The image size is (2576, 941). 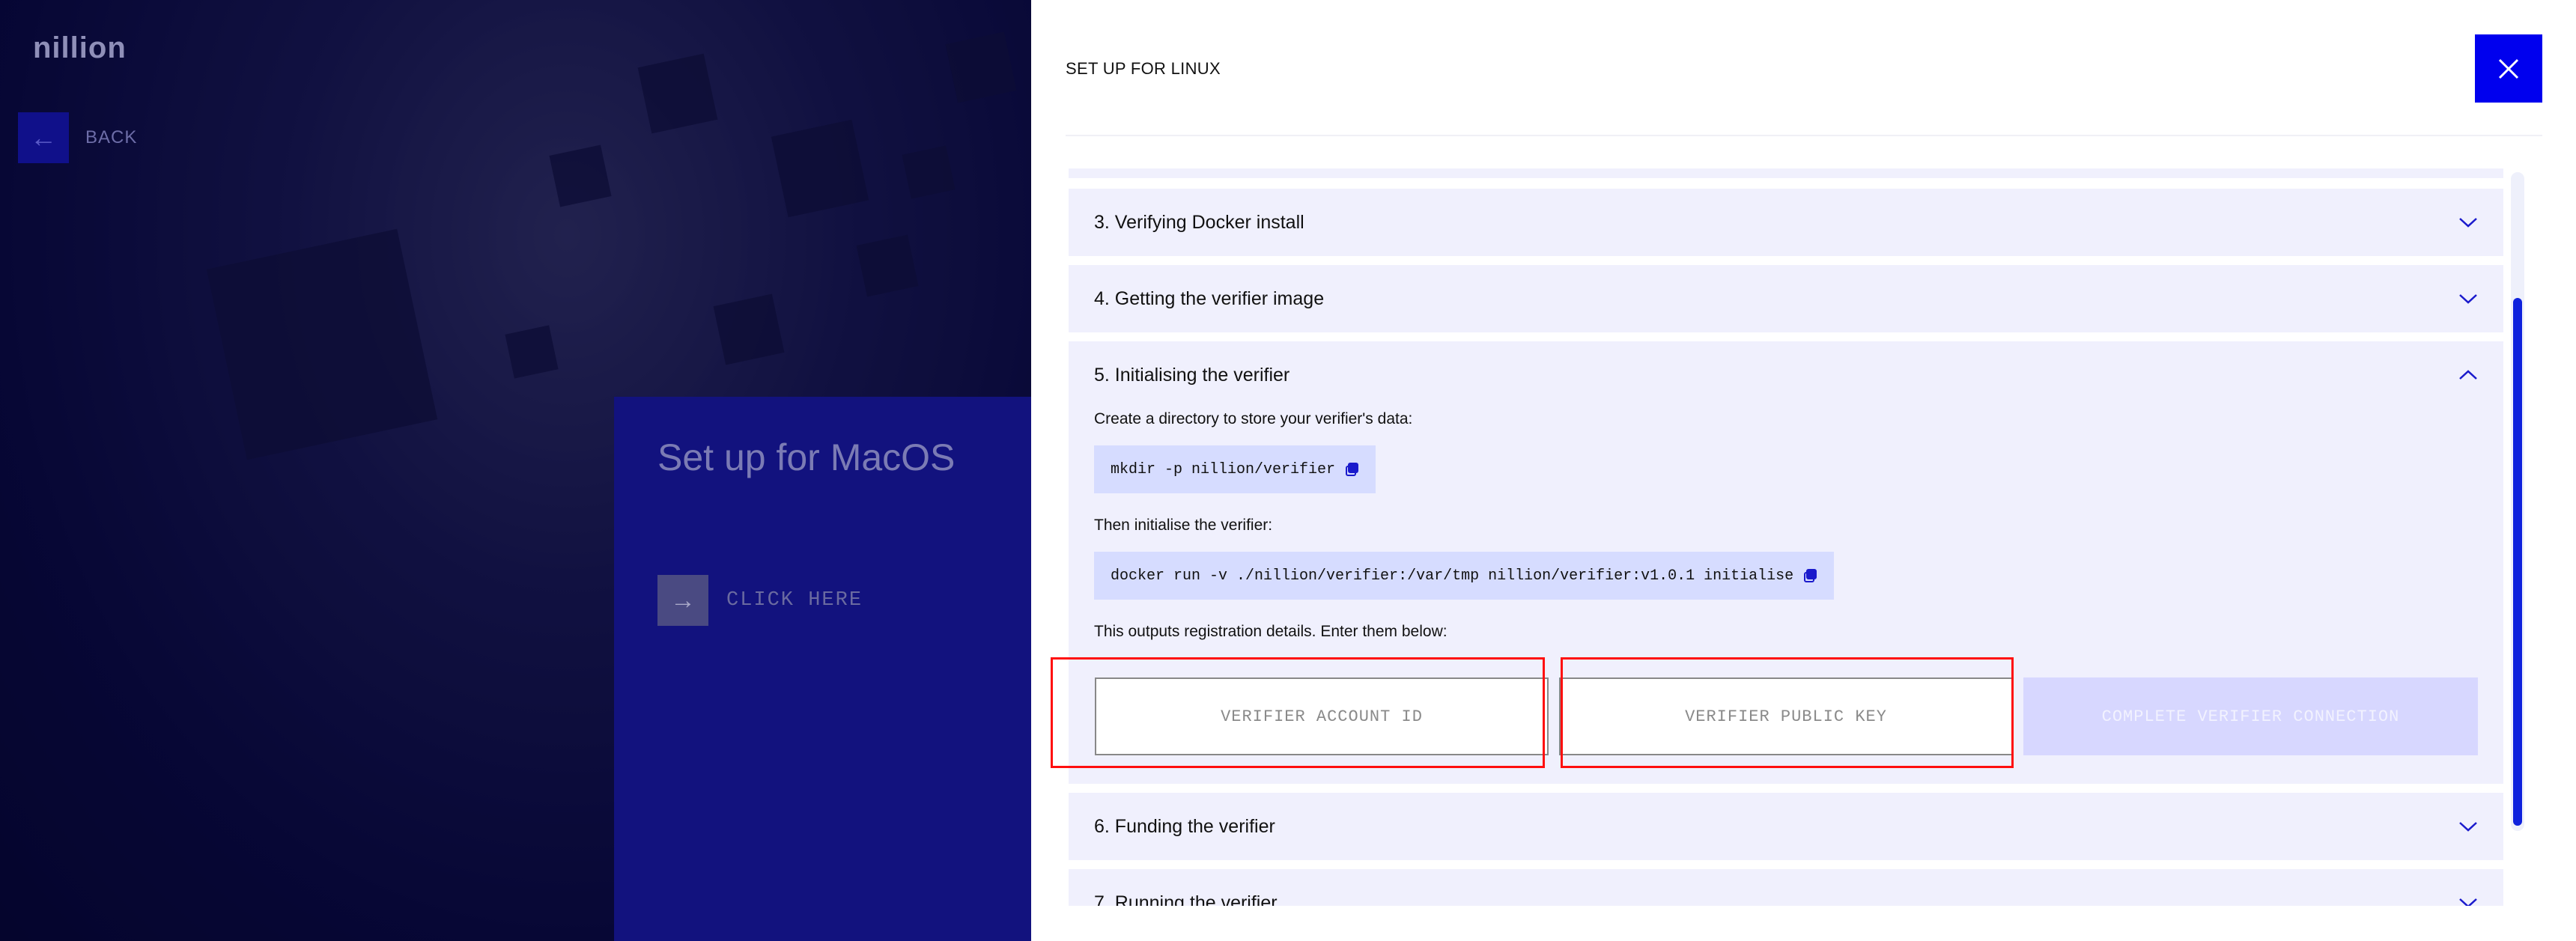 I want to click on accordion-step-2-tail, so click(x=1786, y=173).